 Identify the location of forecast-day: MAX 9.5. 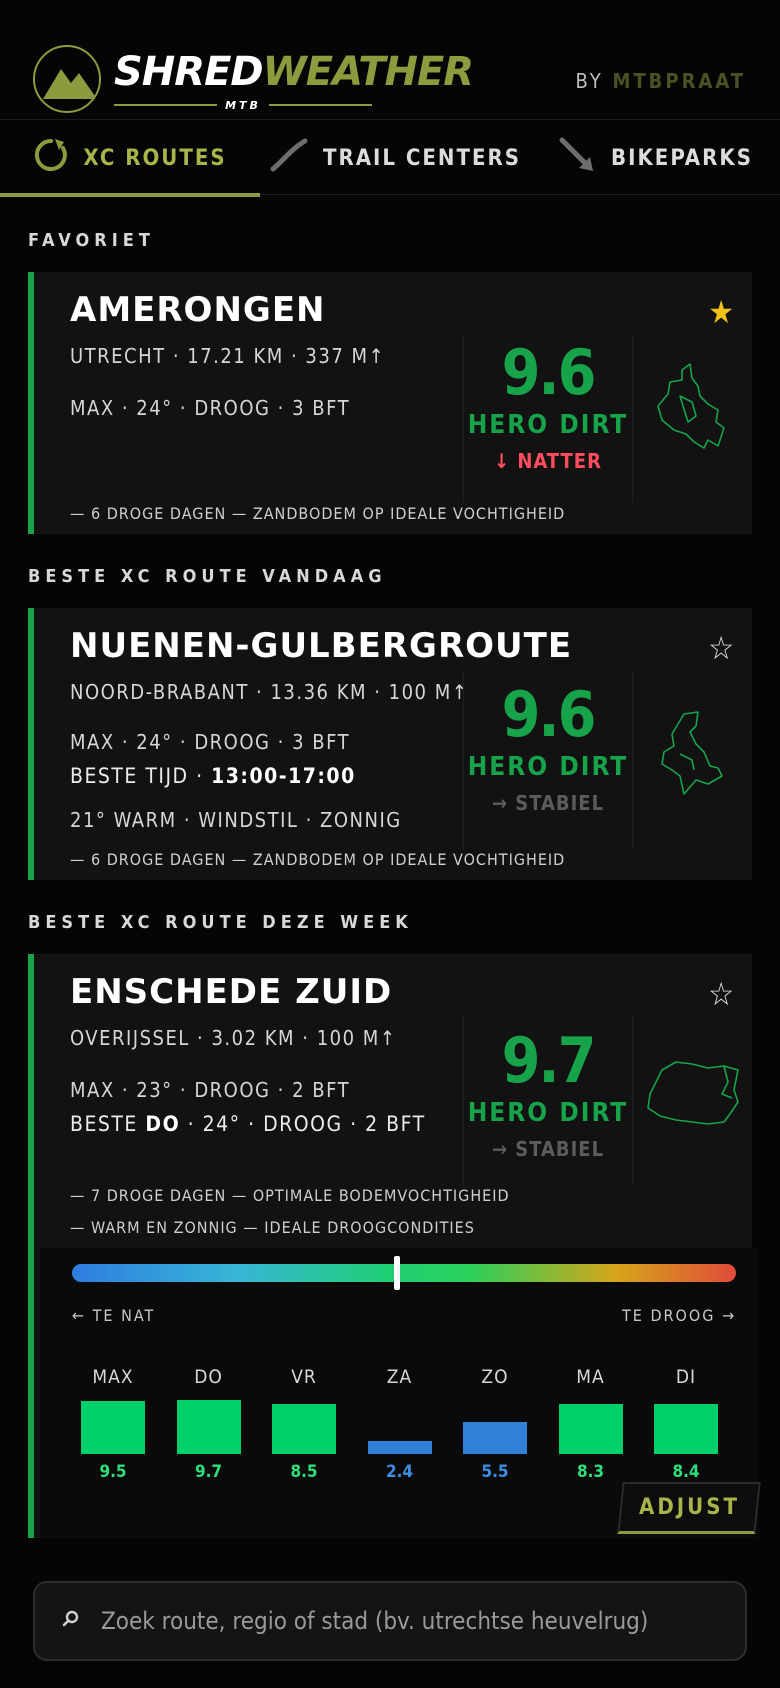
(113, 1431).